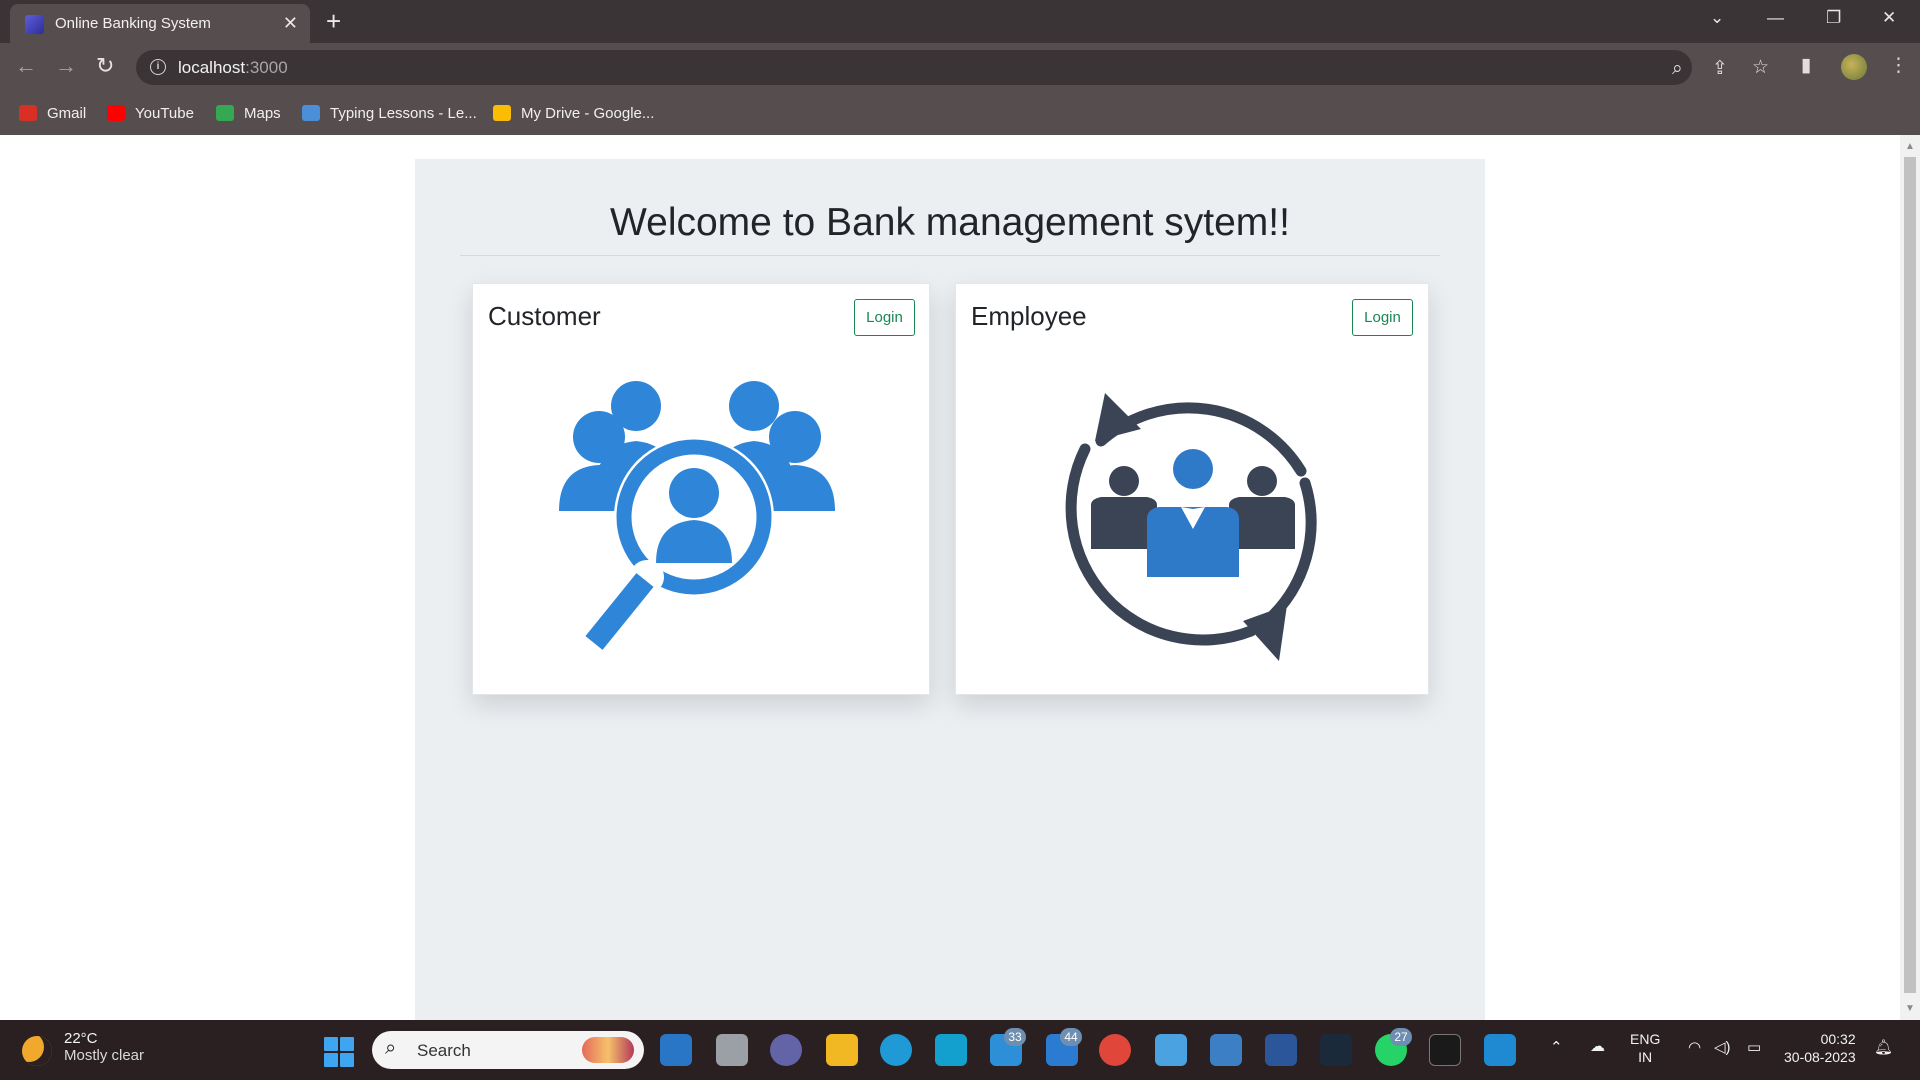 This screenshot has height=1080, width=1920. I want to click on store-preview-icon, so click(676, 1050).